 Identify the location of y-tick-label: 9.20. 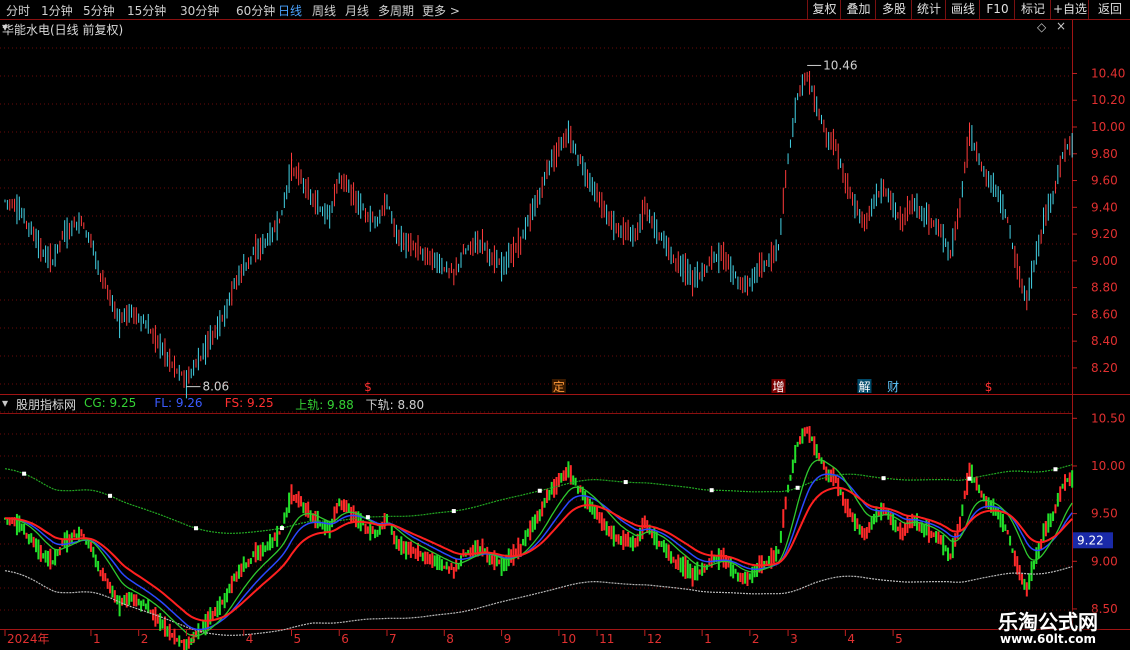
(1104, 234).